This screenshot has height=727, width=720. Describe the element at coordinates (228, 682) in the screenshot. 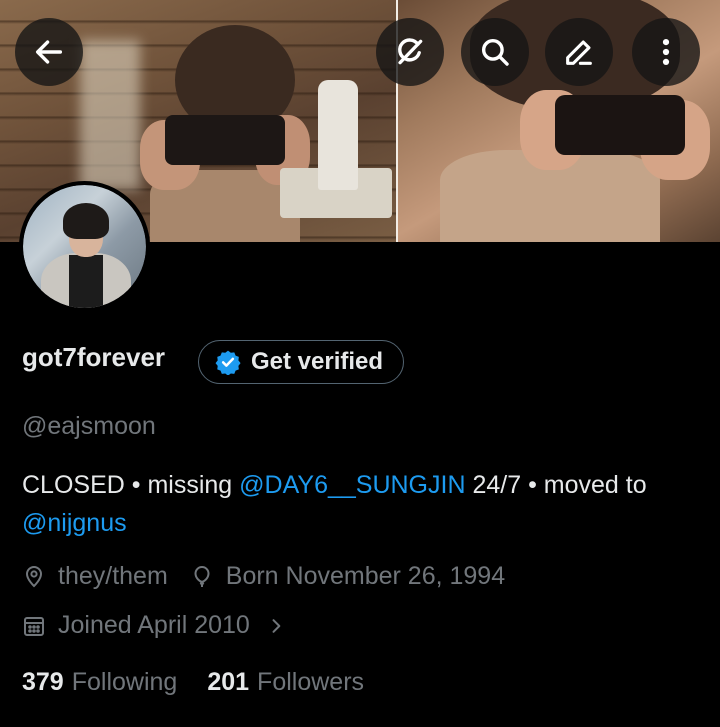

I see `followers-count: 201` at that location.